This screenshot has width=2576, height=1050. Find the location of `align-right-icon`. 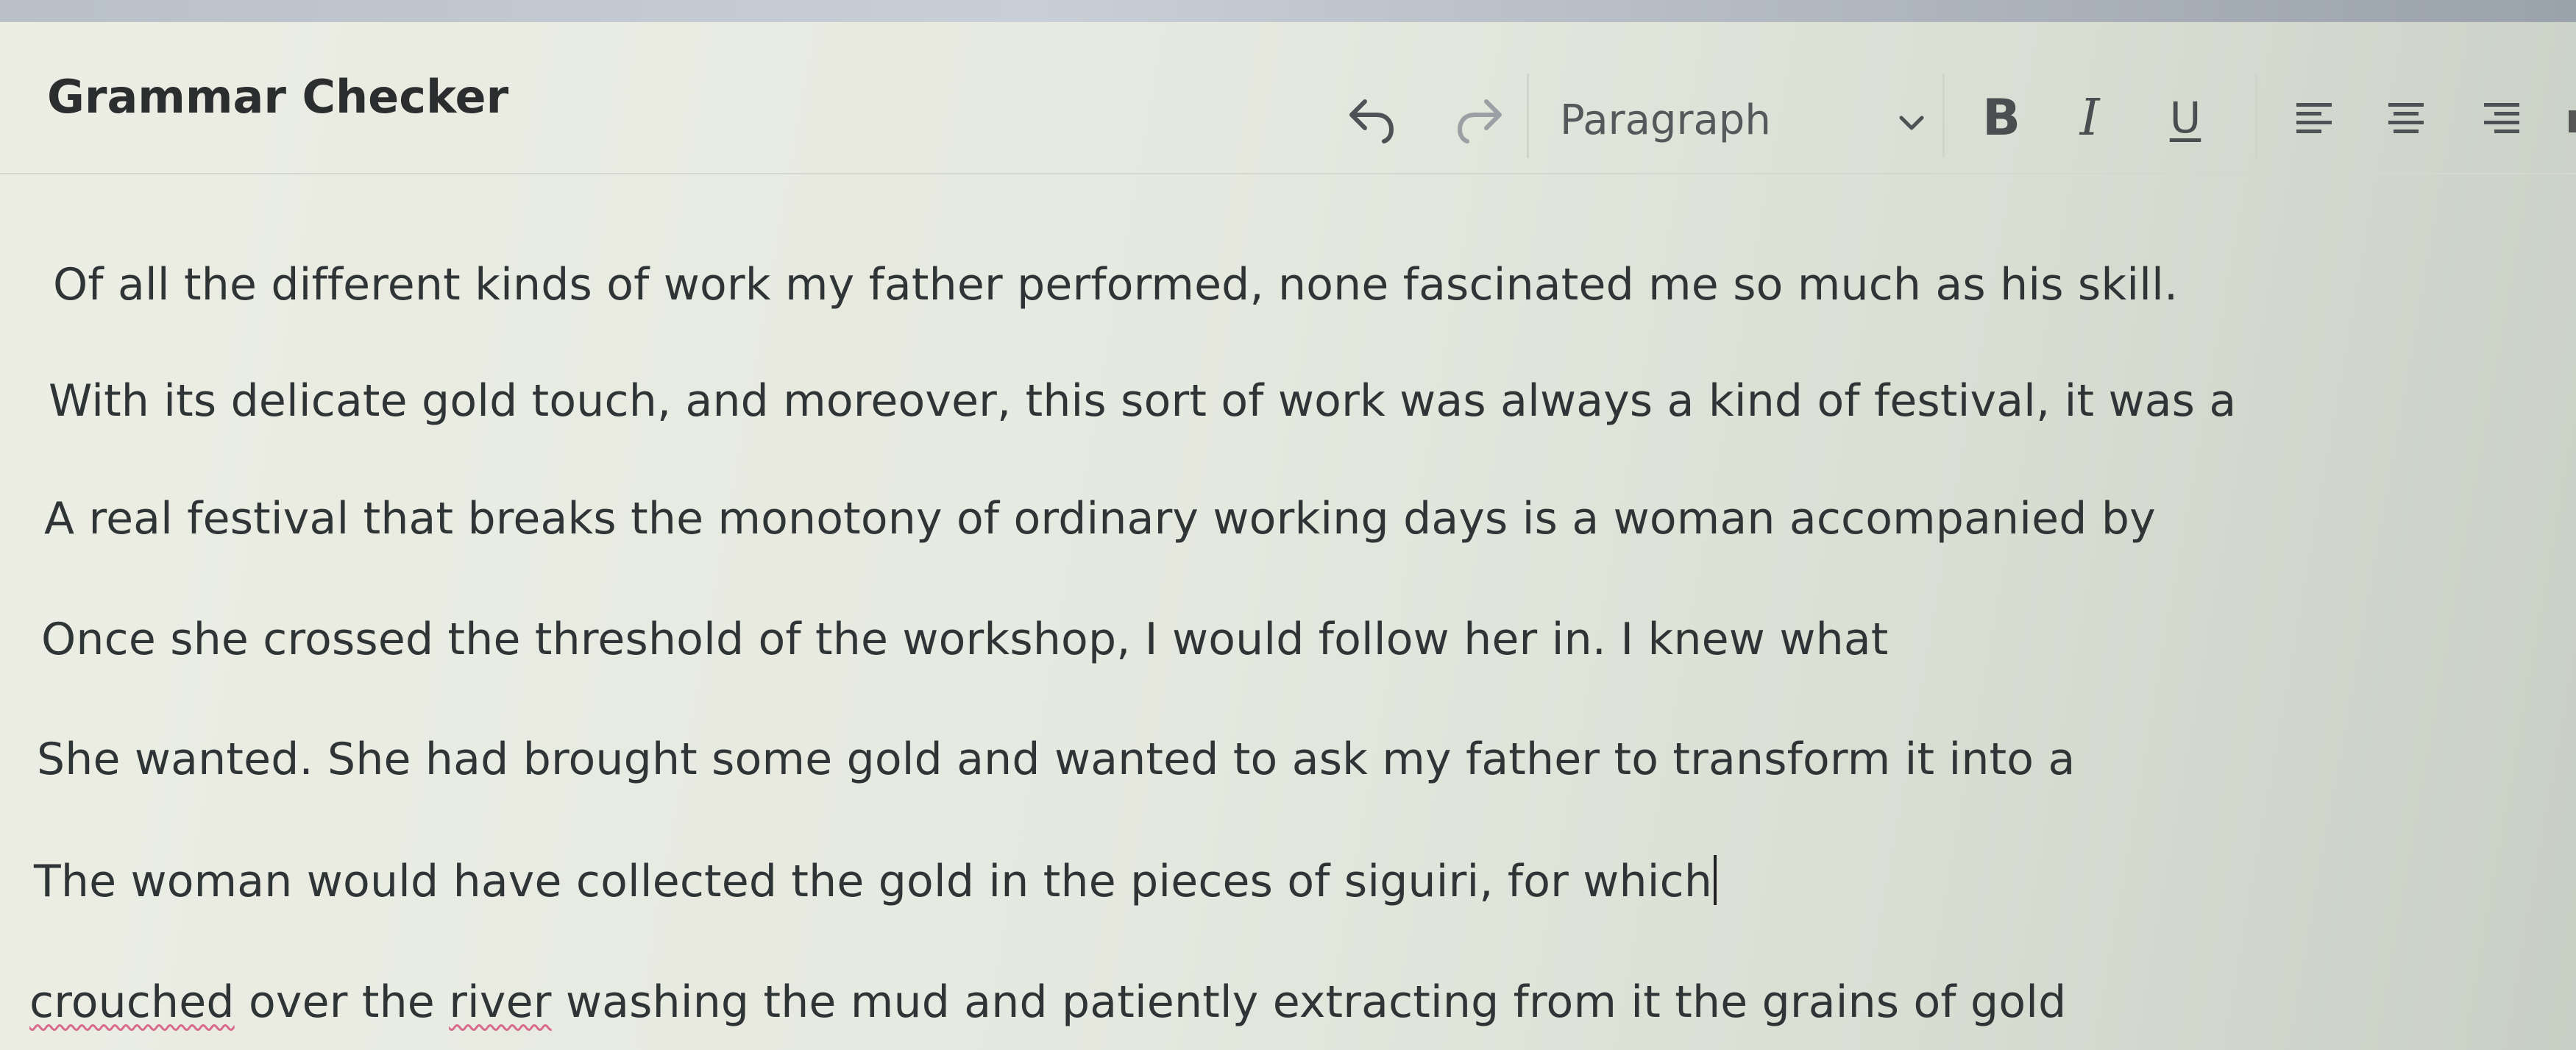

align-right-icon is located at coordinates (2501, 118).